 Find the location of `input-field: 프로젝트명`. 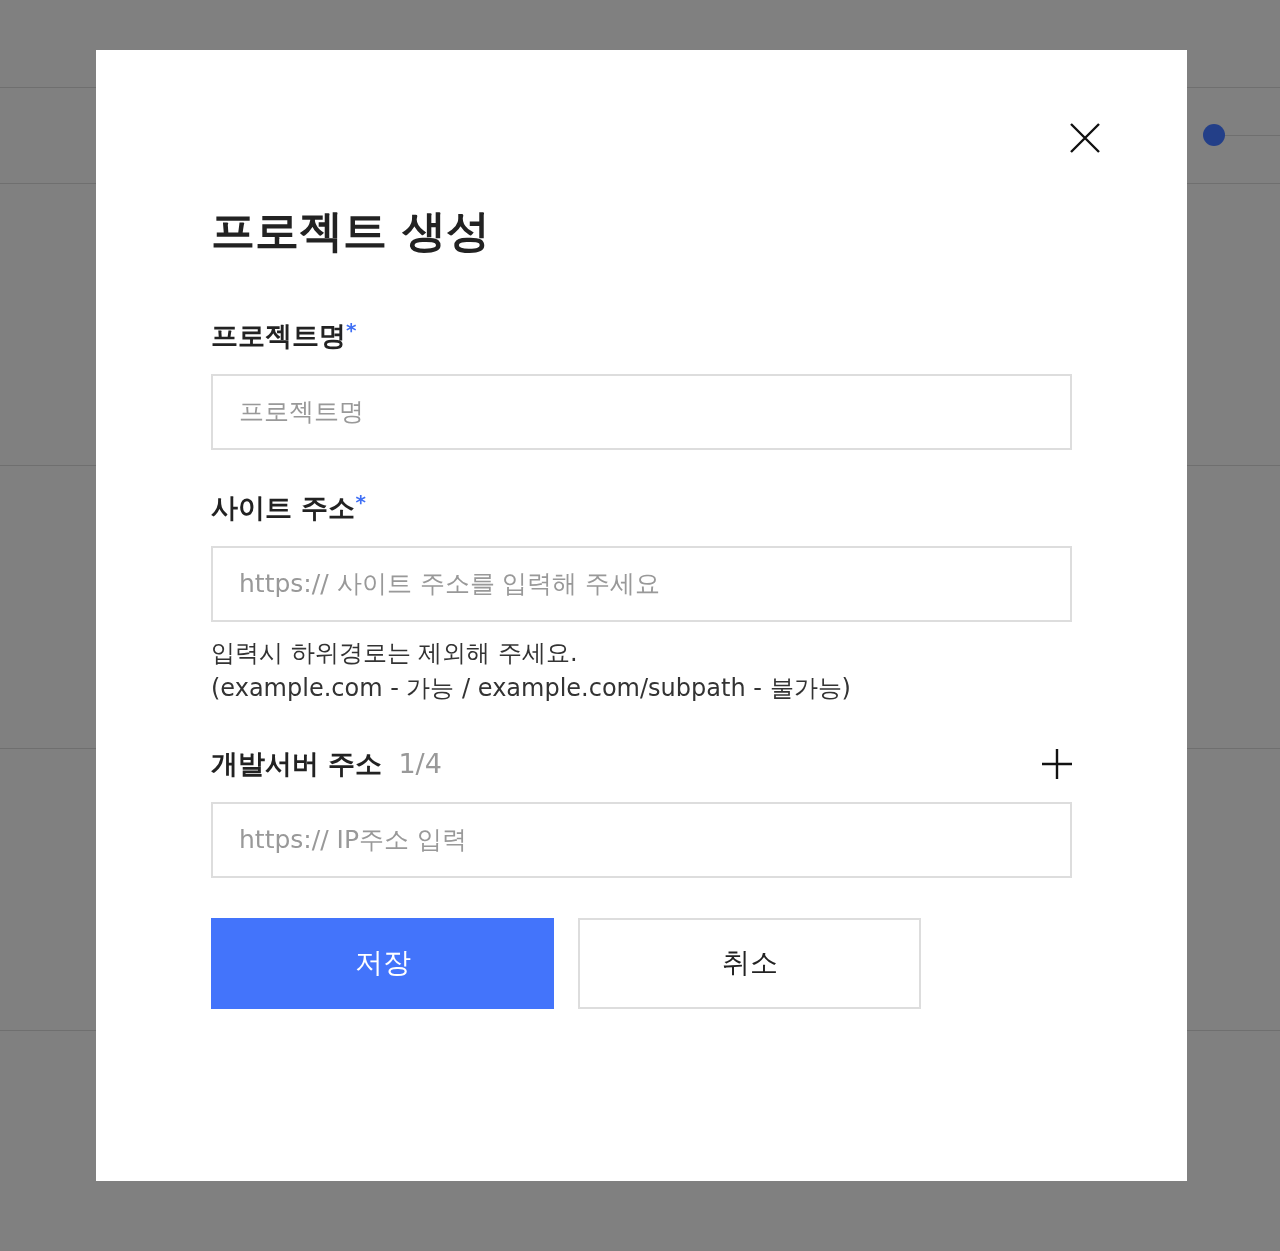

input-field: 프로젝트명 is located at coordinates (641, 411).